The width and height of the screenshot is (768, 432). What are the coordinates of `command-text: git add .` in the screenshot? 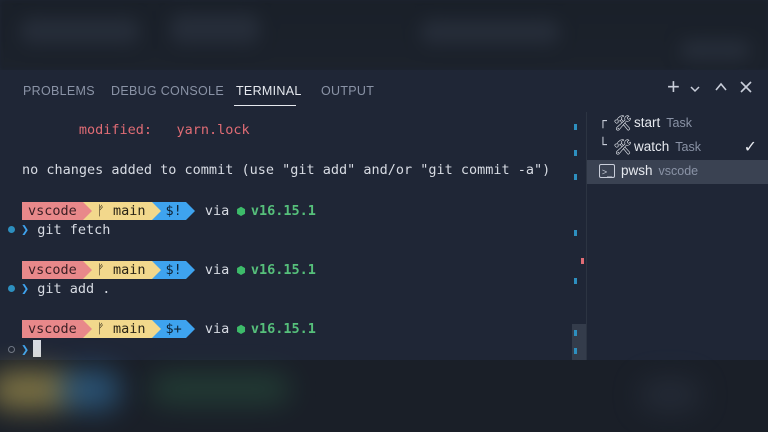 It's located at (74, 289).